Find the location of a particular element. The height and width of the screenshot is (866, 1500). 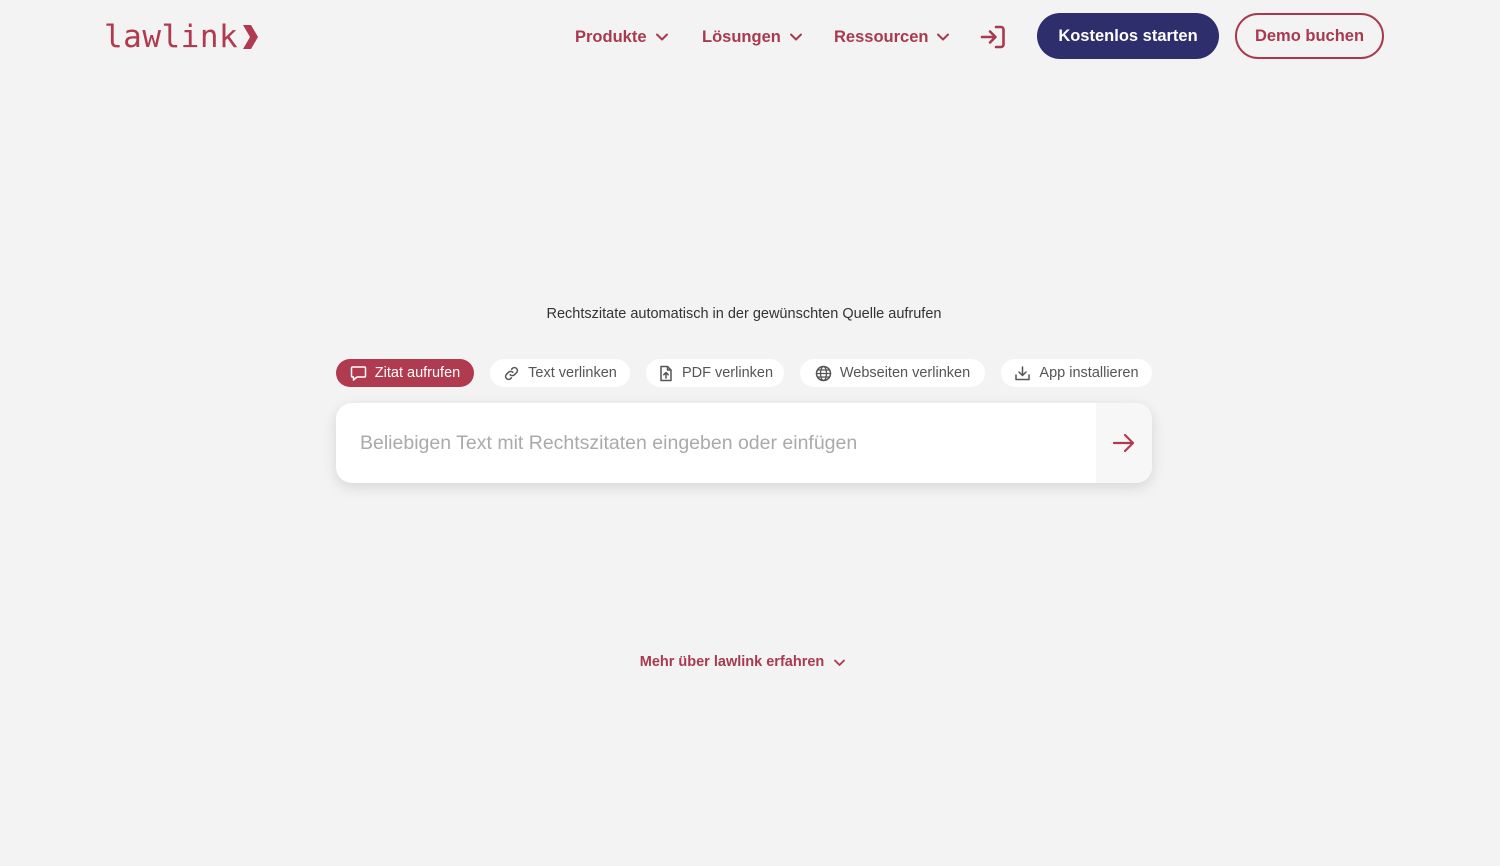

start-free-button: Kostenlos starten is located at coordinates (1128, 36).